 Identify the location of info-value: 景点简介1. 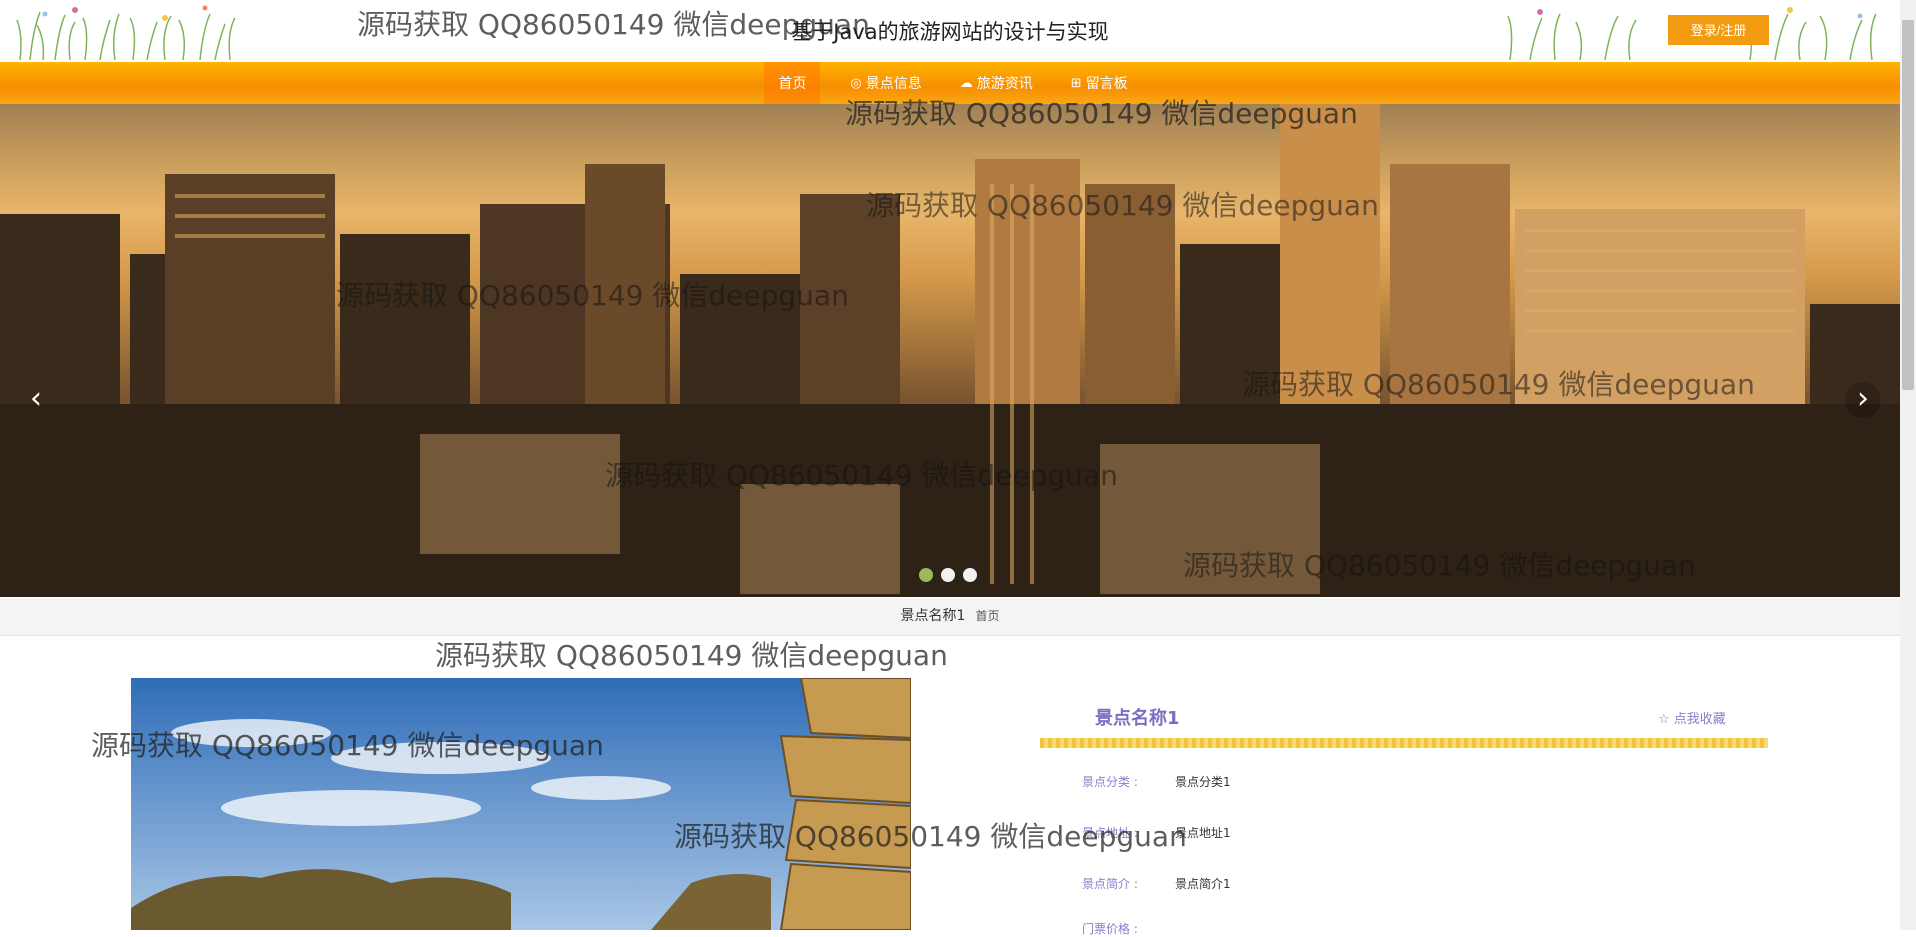
(1203, 884).